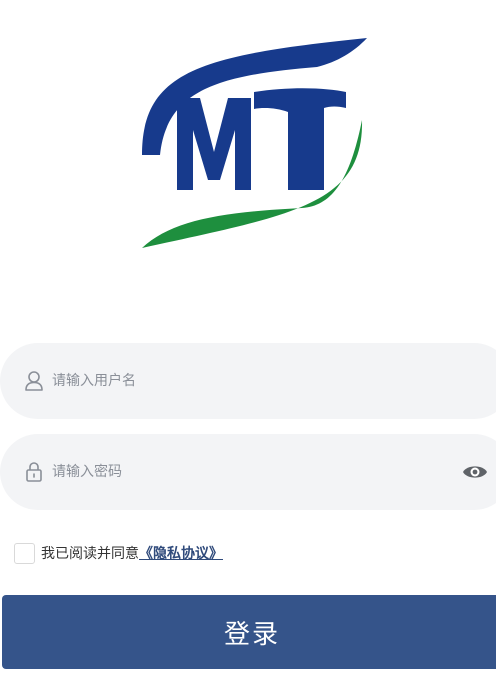 The height and width of the screenshot is (684, 496). Describe the element at coordinates (254, 143) in the screenshot. I see `company-logo` at that location.